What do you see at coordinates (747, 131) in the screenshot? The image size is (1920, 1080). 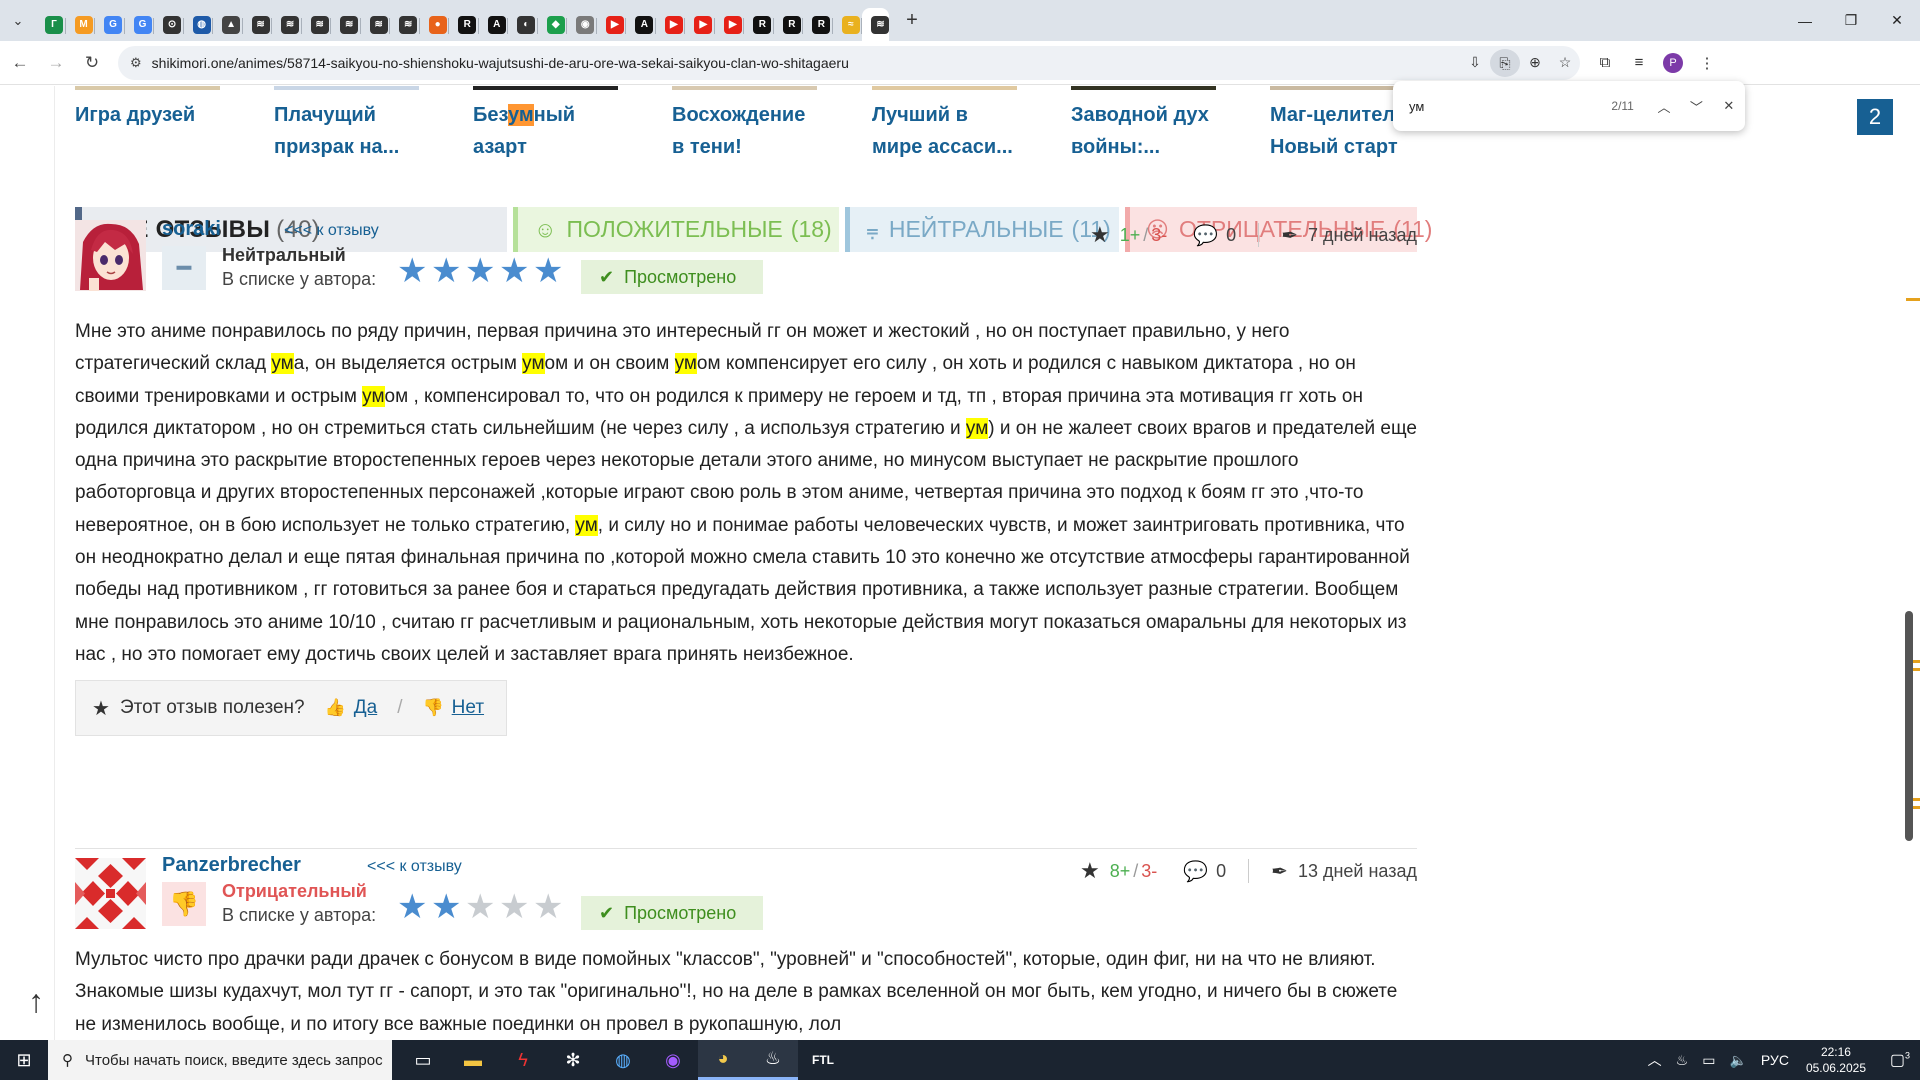 I see `related-anime-title: Восхождение в тени!` at bounding box center [747, 131].